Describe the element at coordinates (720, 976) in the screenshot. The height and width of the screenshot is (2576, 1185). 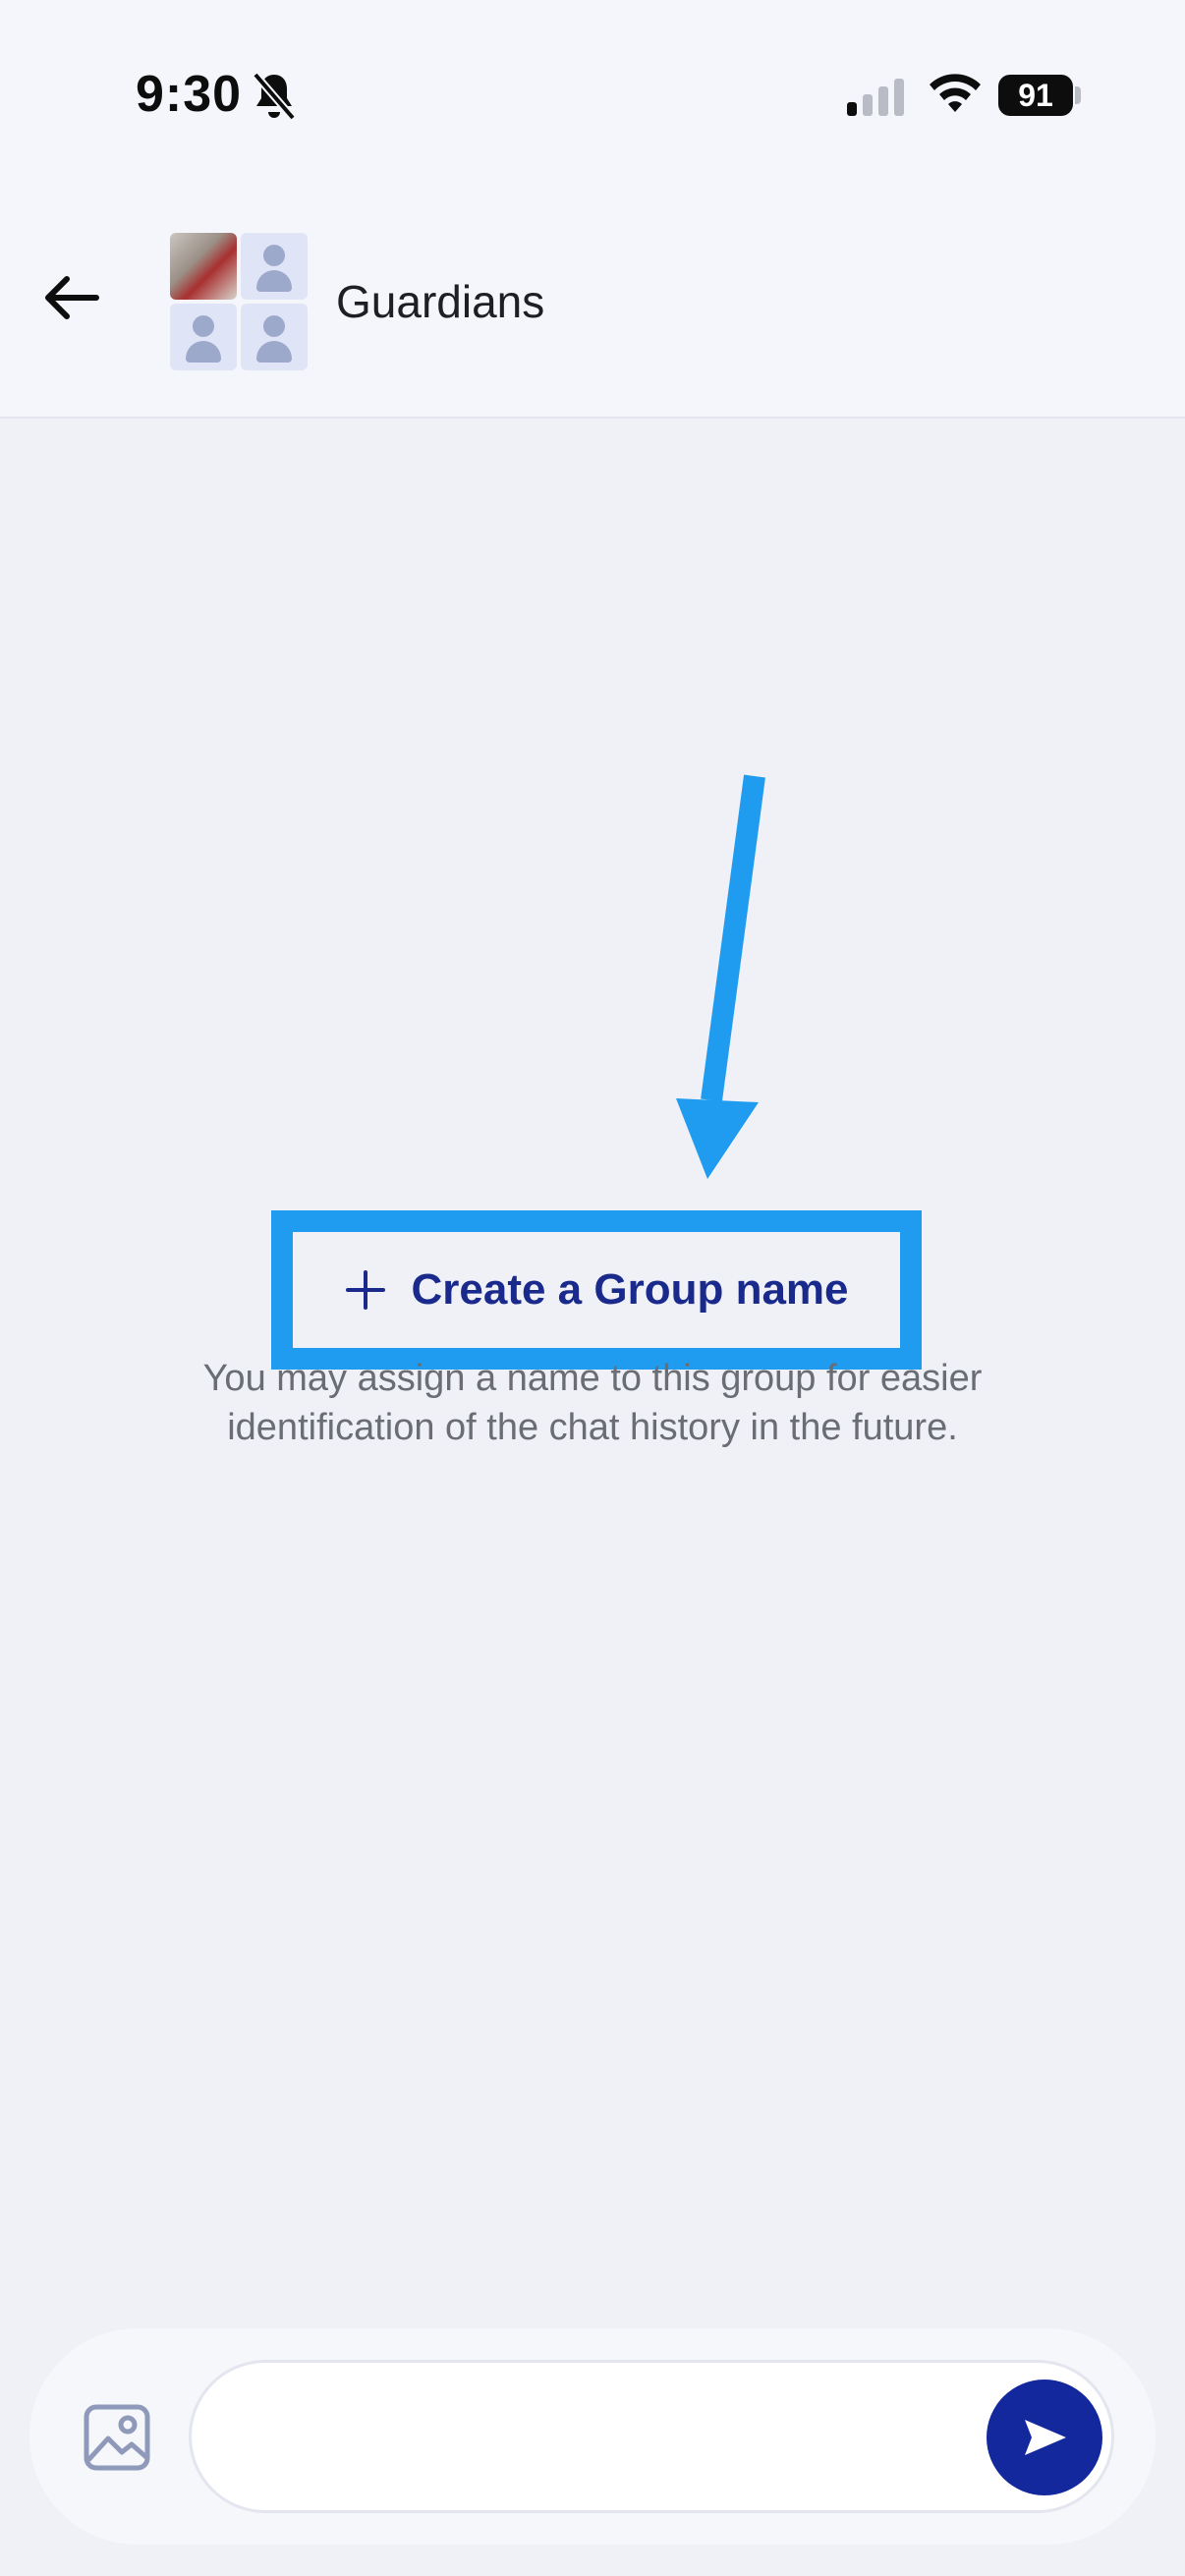
I see `annotation-arrow-icon` at that location.